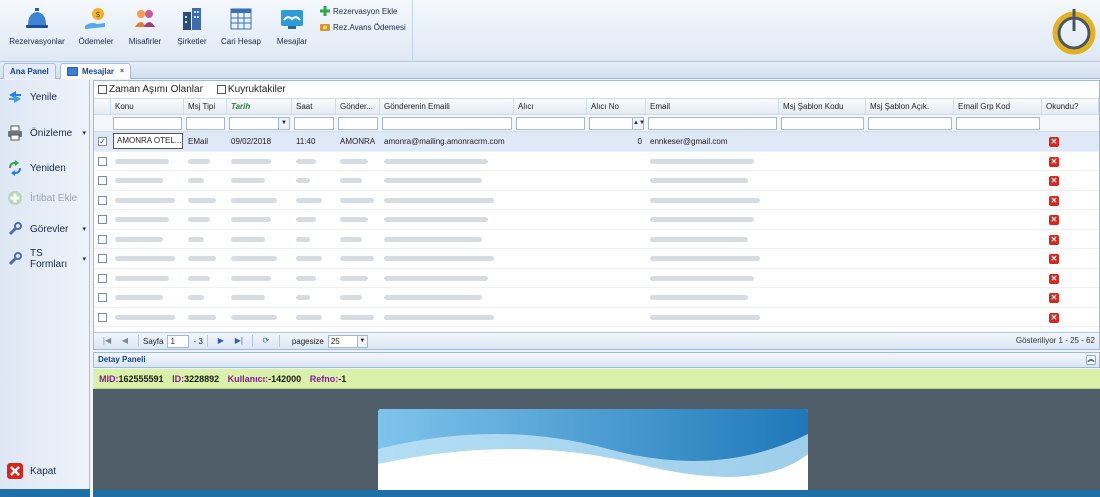 The width and height of the screenshot is (1100, 497). What do you see at coordinates (239, 341) in the screenshot?
I see `last-page-icon: ▶|` at bounding box center [239, 341].